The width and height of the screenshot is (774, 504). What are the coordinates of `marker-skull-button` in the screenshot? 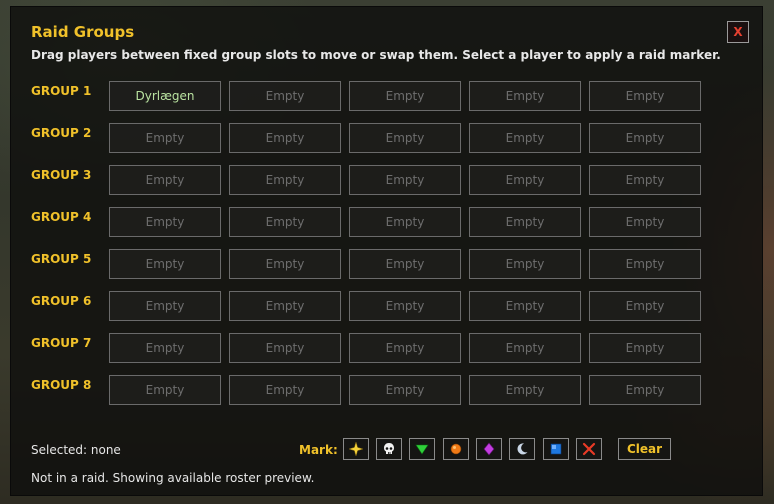 It's located at (389, 449).